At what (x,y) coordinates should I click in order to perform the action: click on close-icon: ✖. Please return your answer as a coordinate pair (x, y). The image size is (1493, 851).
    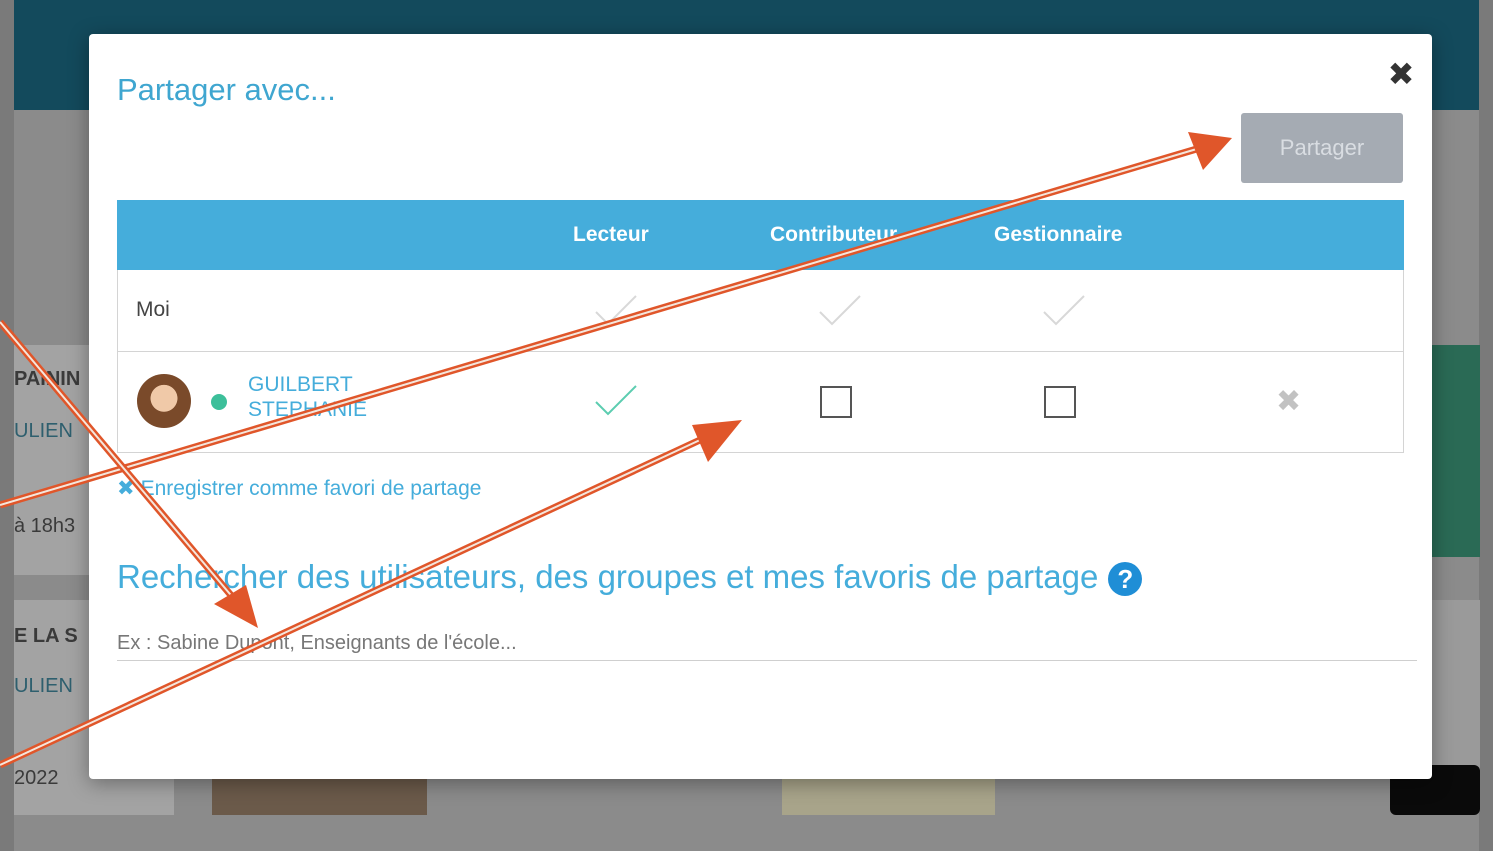
    Looking at the image, I should click on (1401, 74).